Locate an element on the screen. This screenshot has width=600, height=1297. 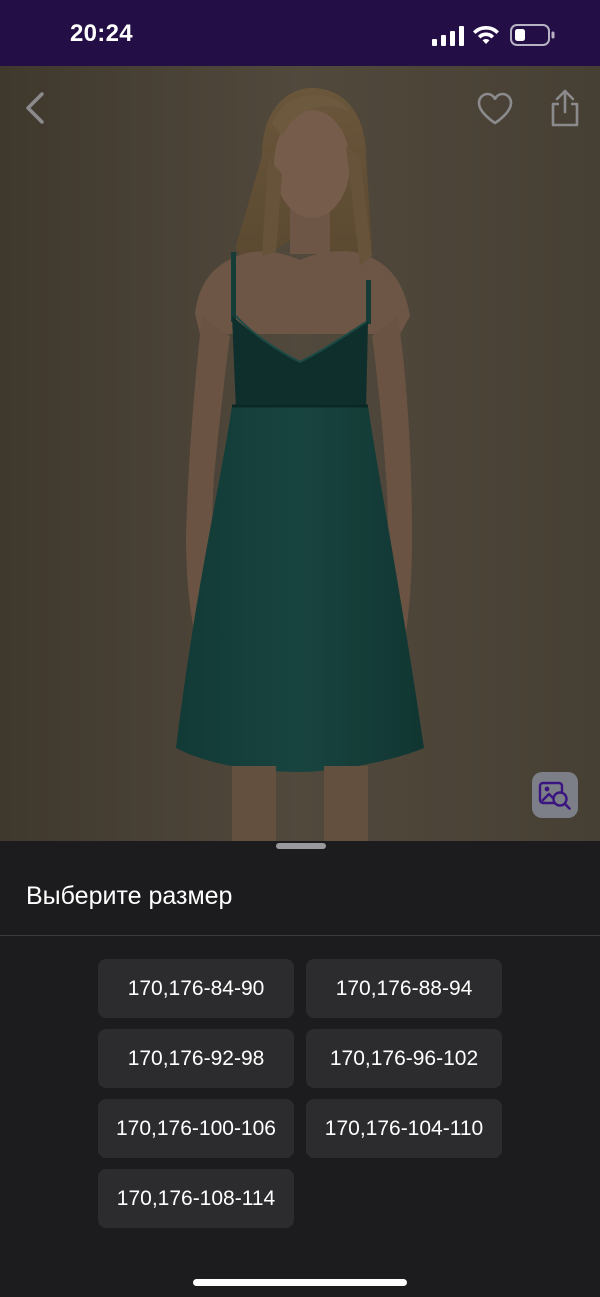
sheet-drag-handle is located at coordinates (301, 846).